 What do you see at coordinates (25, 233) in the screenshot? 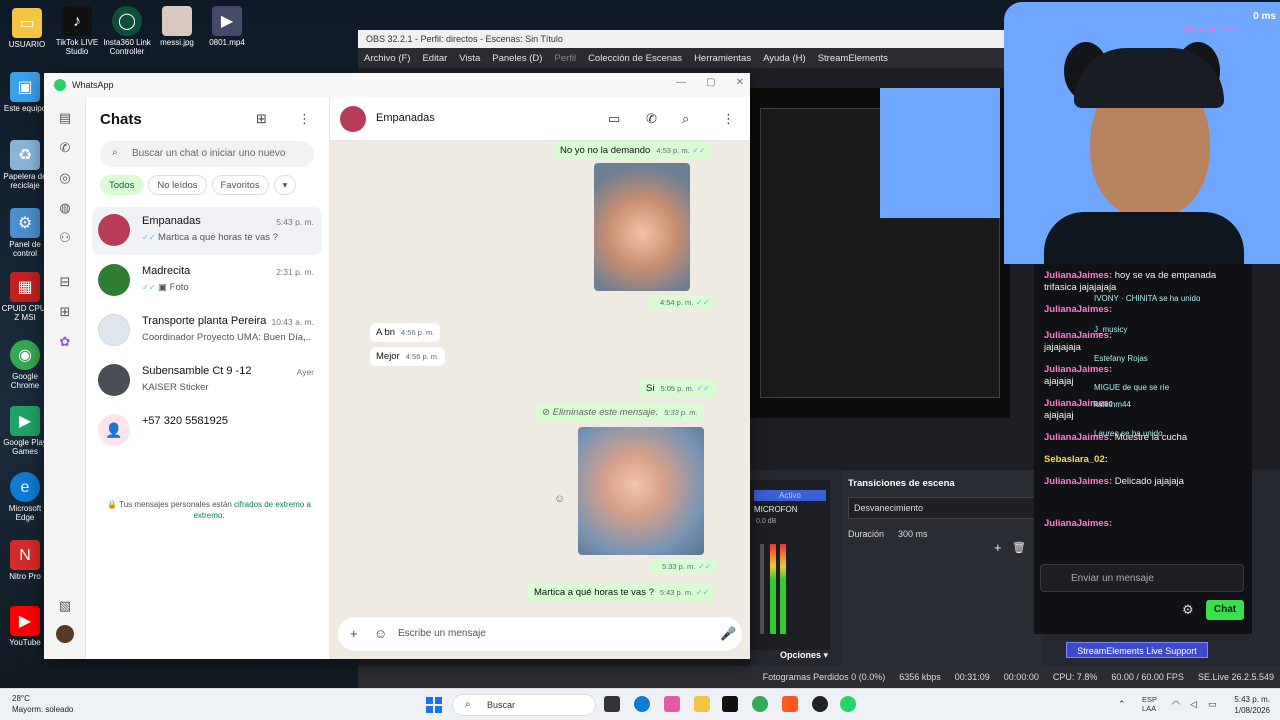
I see `desktop-icon-panel: ⚙ Panel de control` at bounding box center [25, 233].